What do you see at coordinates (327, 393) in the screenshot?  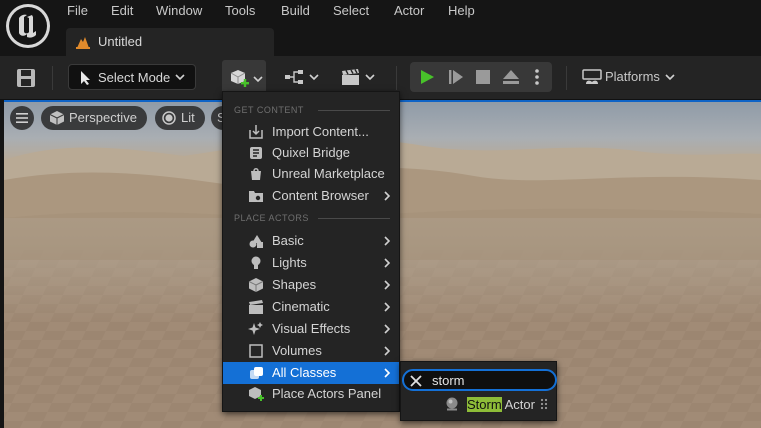 I see `menu-item-label: Place Actors Panel` at bounding box center [327, 393].